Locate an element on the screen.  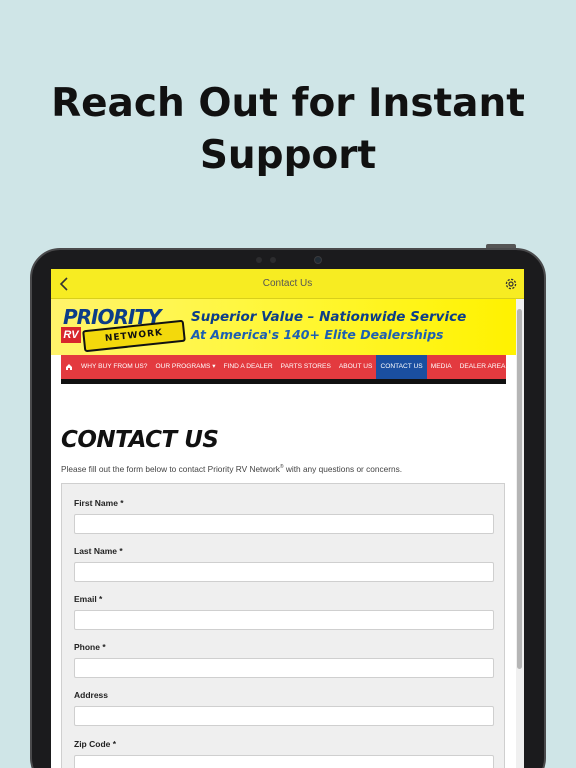
marketing-headline: Reach Out for Instant Support is located at coordinates (288, 130).